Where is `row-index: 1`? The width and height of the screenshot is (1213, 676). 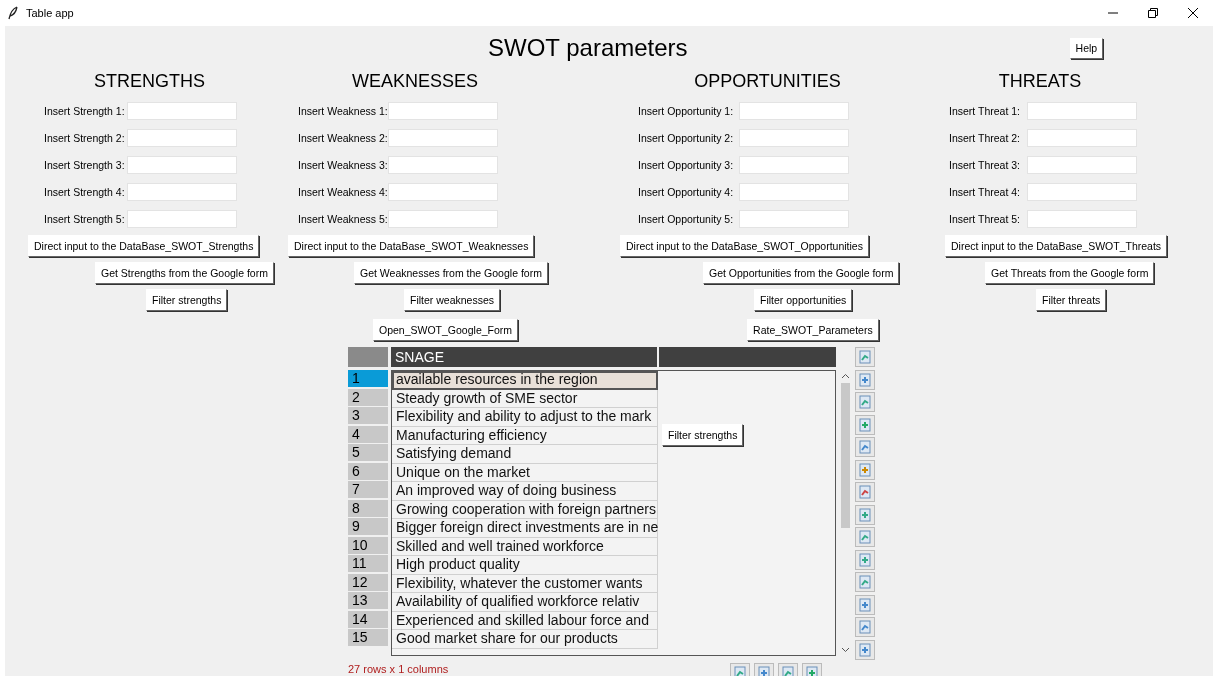
row-index: 1 is located at coordinates (368, 378).